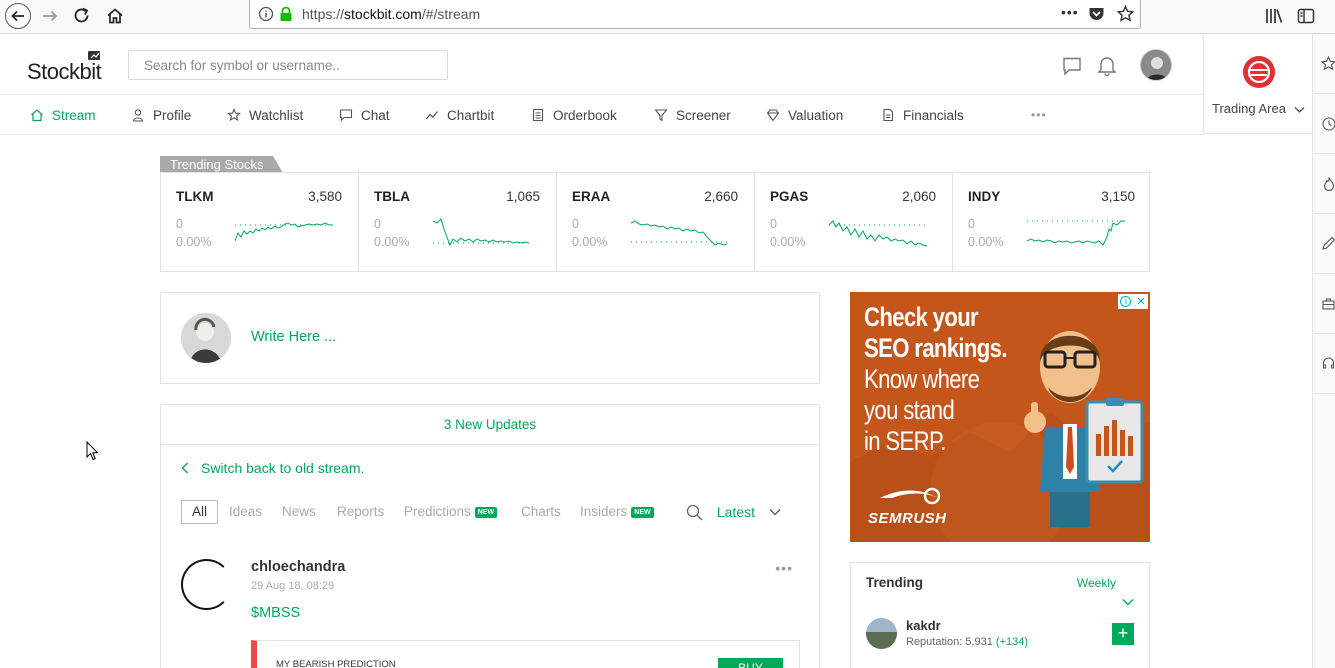 The height and width of the screenshot is (668, 1335). I want to click on new-updates-button: 3 New Updates, so click(490, 424).